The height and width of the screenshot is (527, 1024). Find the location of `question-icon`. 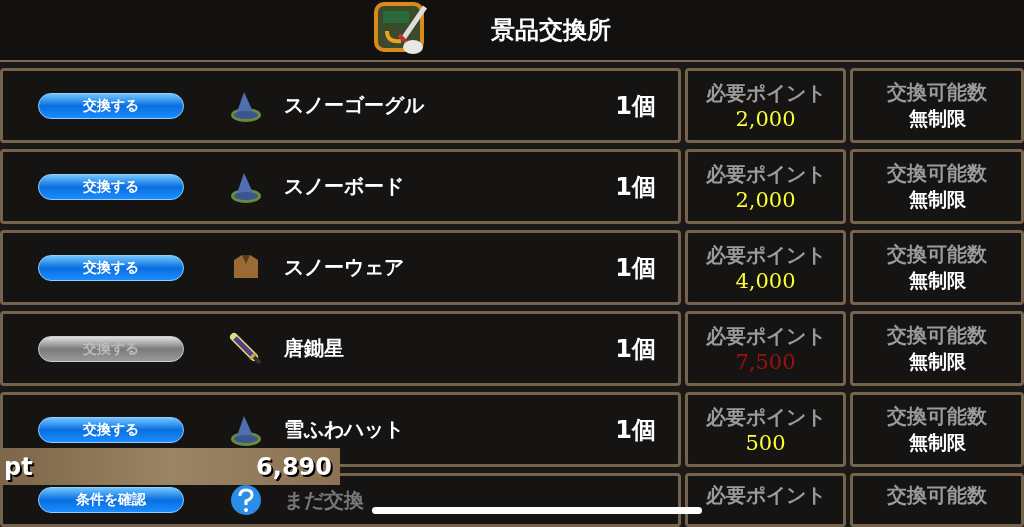

question-icon is located at coordinates (246, 500).